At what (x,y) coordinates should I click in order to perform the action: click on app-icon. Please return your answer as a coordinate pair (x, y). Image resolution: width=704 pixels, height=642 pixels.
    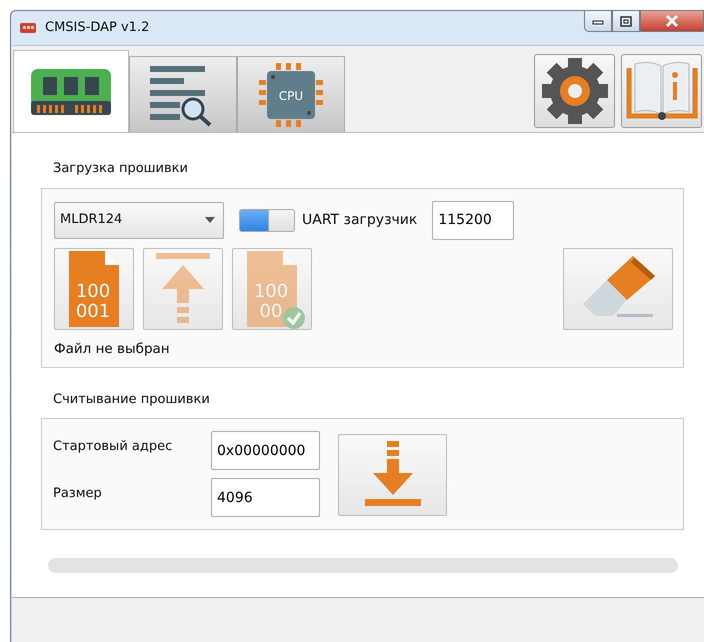
    Looking at the image, I should click on (28, 28).